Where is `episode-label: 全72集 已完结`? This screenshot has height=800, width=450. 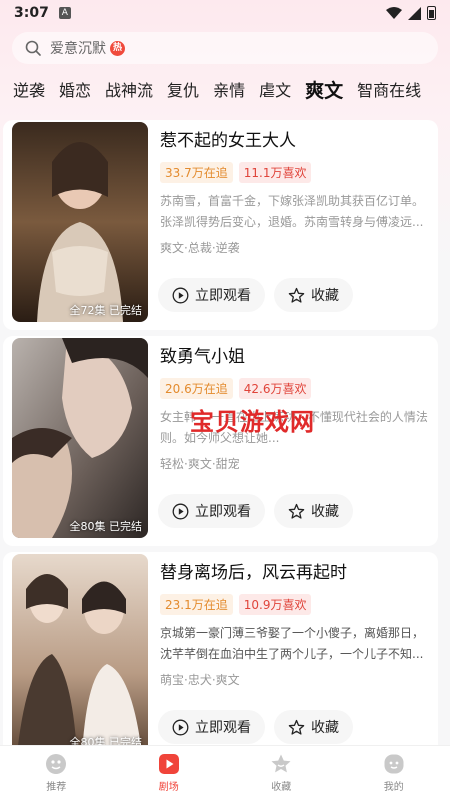 episode-label: 全72集 已完结 is located at coordinates (106, 310).